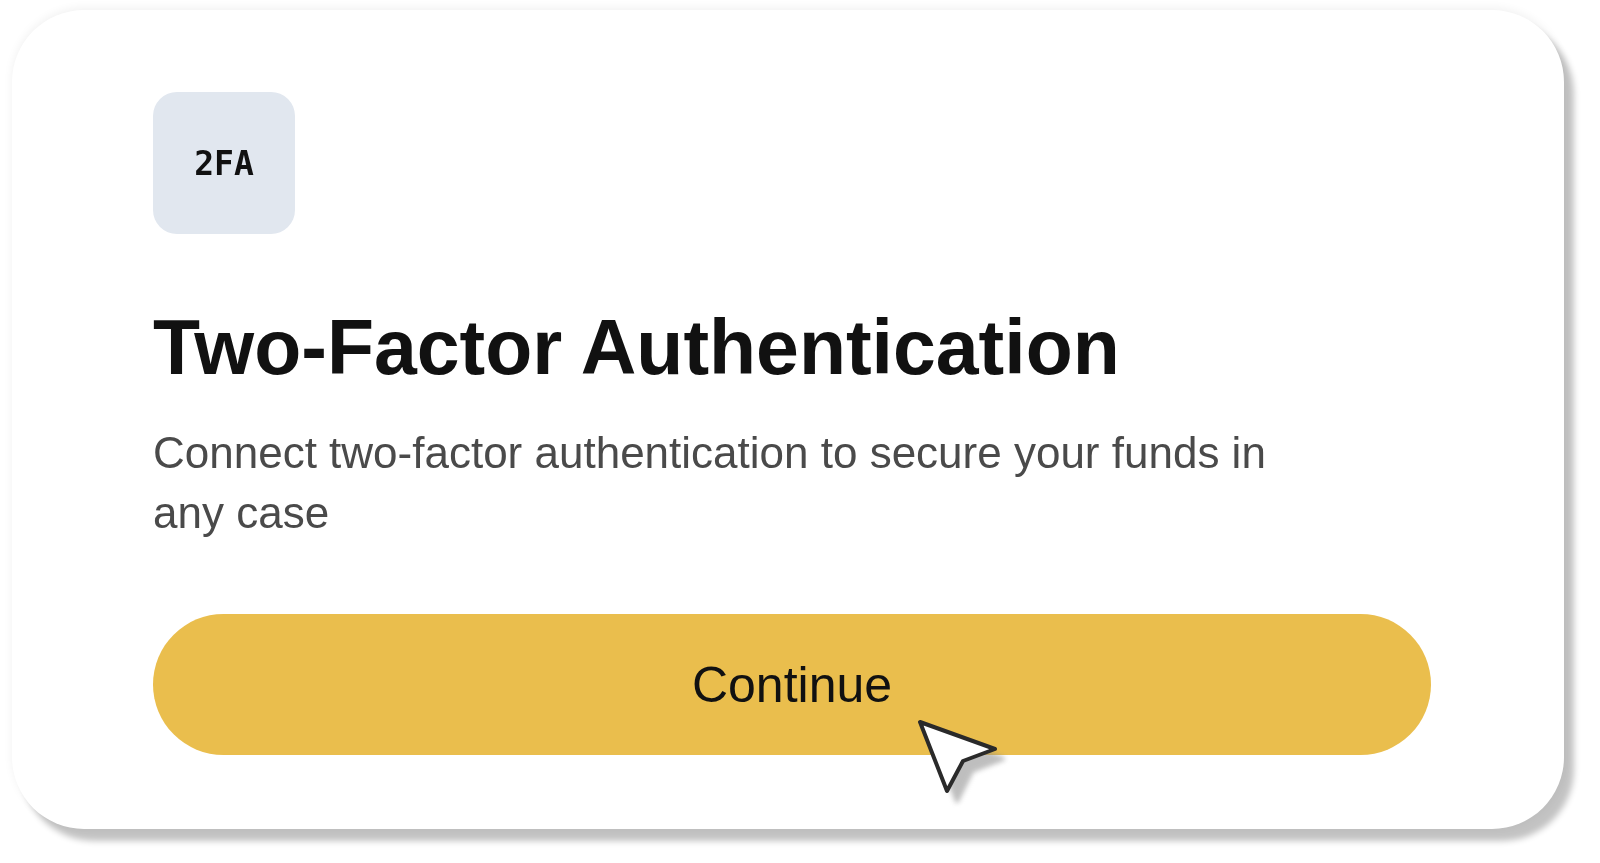 This screenshot has width=1600, height=863. Describe the element at coordinates (792, 684) in the screenshot. I see `continue-button: Continue` at that location.